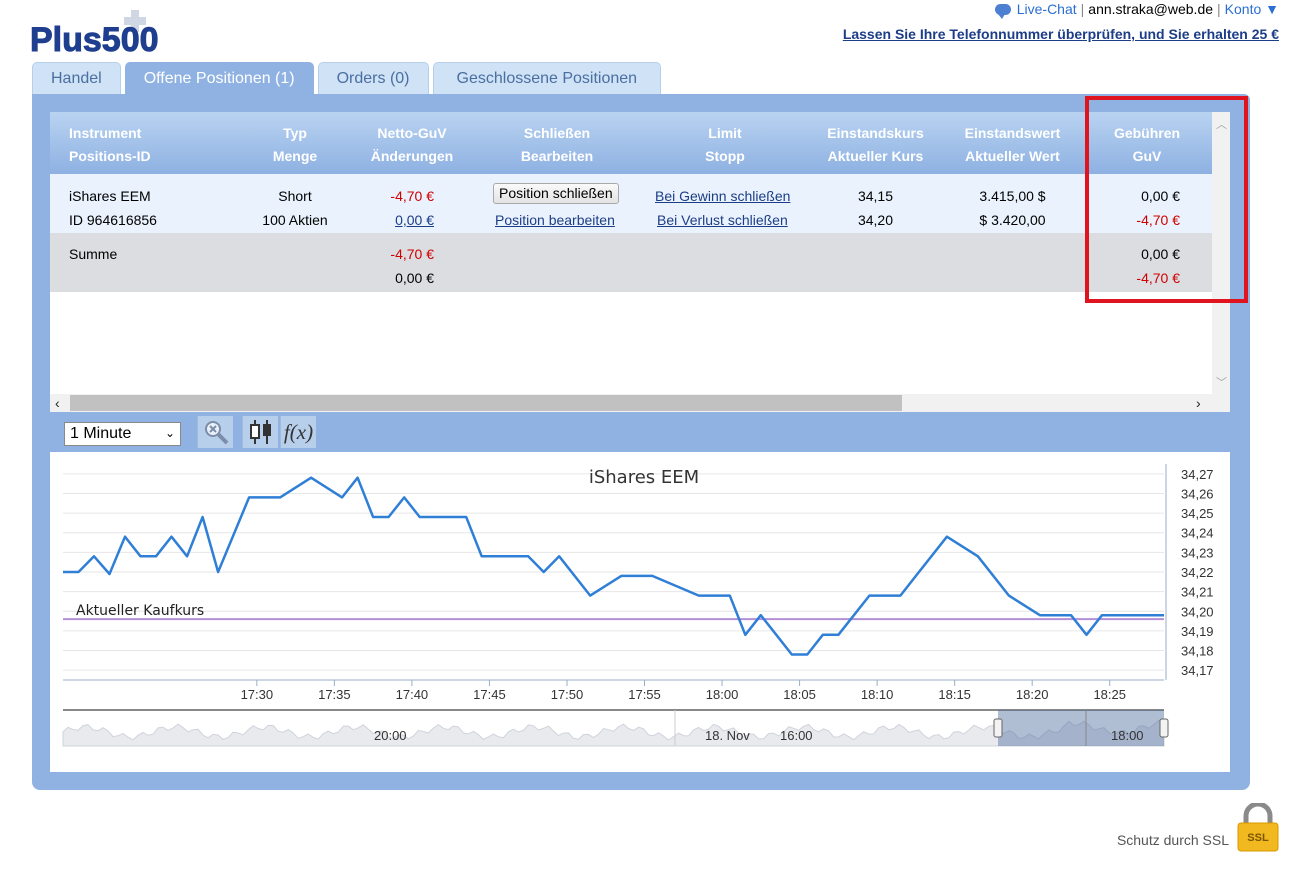 Image resolution: width=1313 pixels, height=893 pixels. What do you see at coordinates (1252, 9) in the screenshot?
I see `account-menu: Konto ▼` at bounding box center [1252, 9].